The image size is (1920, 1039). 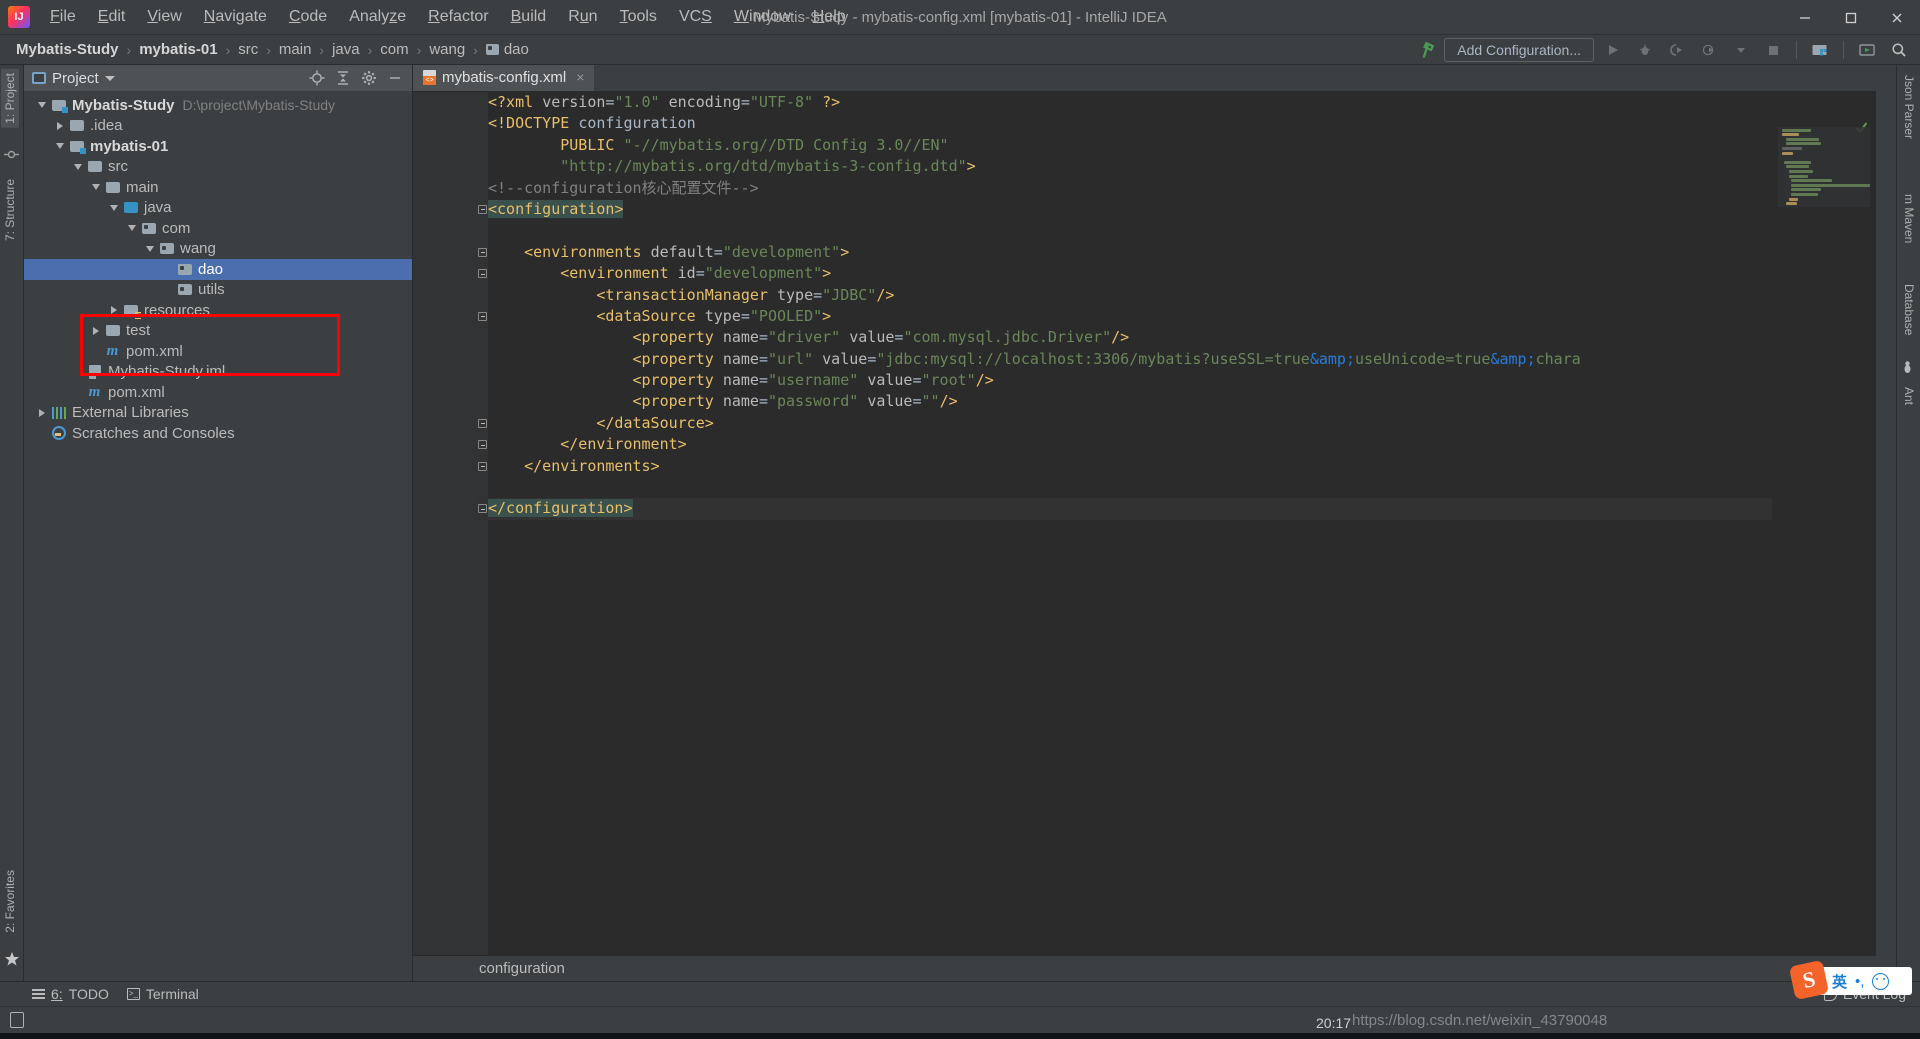 I want to click on settings-gear-icon, so click(x=369, y=78).